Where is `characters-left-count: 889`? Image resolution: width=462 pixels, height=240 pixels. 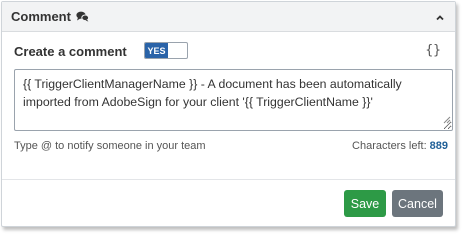
characters-left-count: 889 is located at coordinates (438, 146).